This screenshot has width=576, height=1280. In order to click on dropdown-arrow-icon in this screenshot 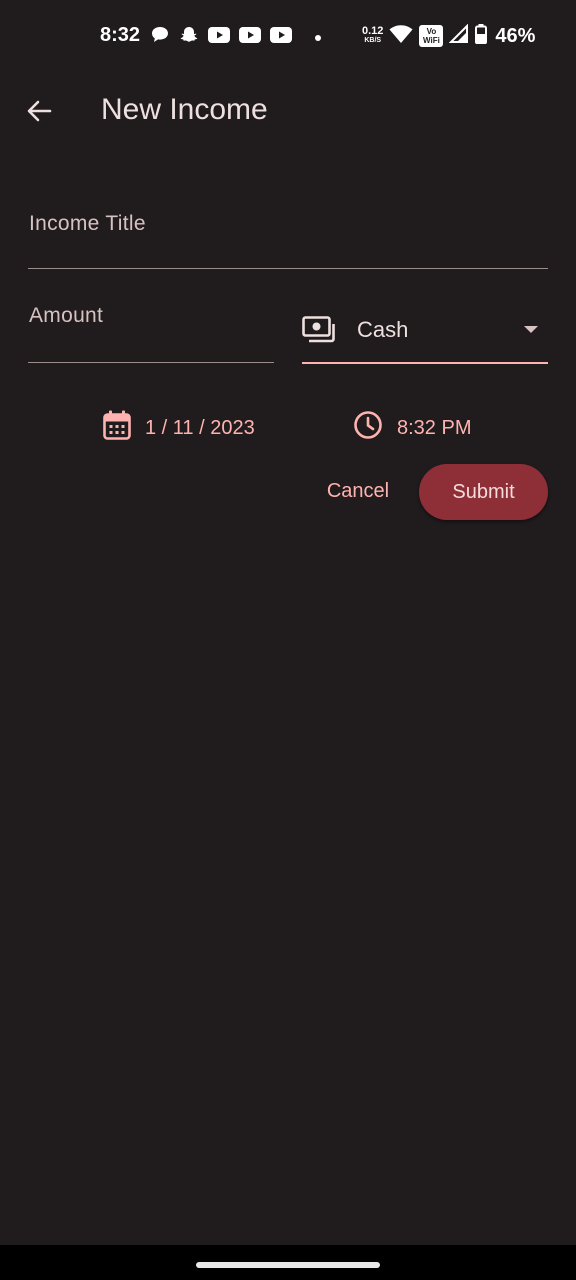, I will do `click(531, 329)`.